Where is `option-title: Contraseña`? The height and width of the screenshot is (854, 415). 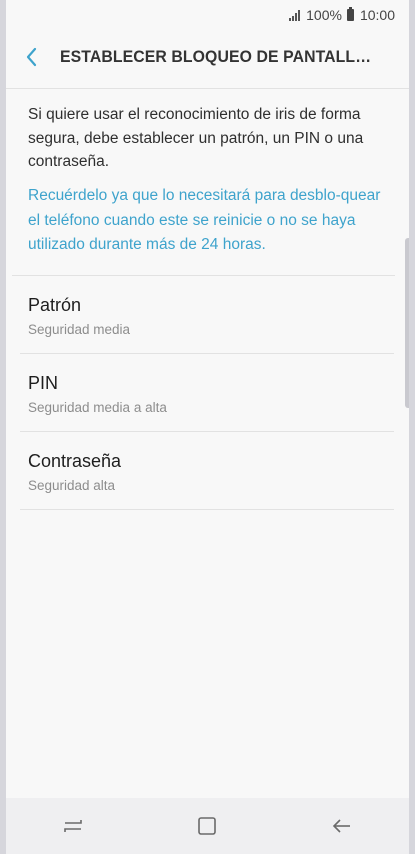 option-title: Contraseña is located at coordinates (75, 461).